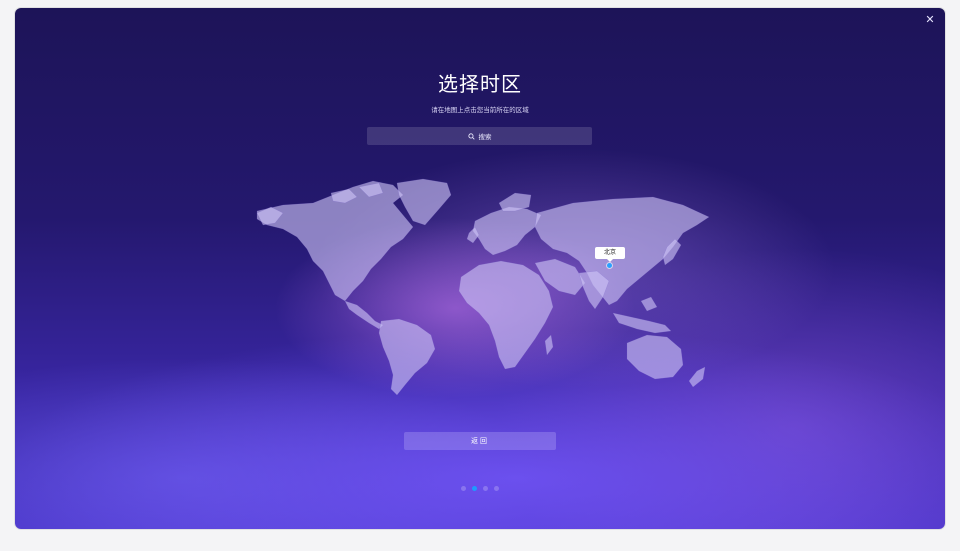 Image resolution: width=960 pixels, height=551 pixels. I want to click on page-subtitle: 请在地图上点击您当前所在的区域, so click(480, 110).